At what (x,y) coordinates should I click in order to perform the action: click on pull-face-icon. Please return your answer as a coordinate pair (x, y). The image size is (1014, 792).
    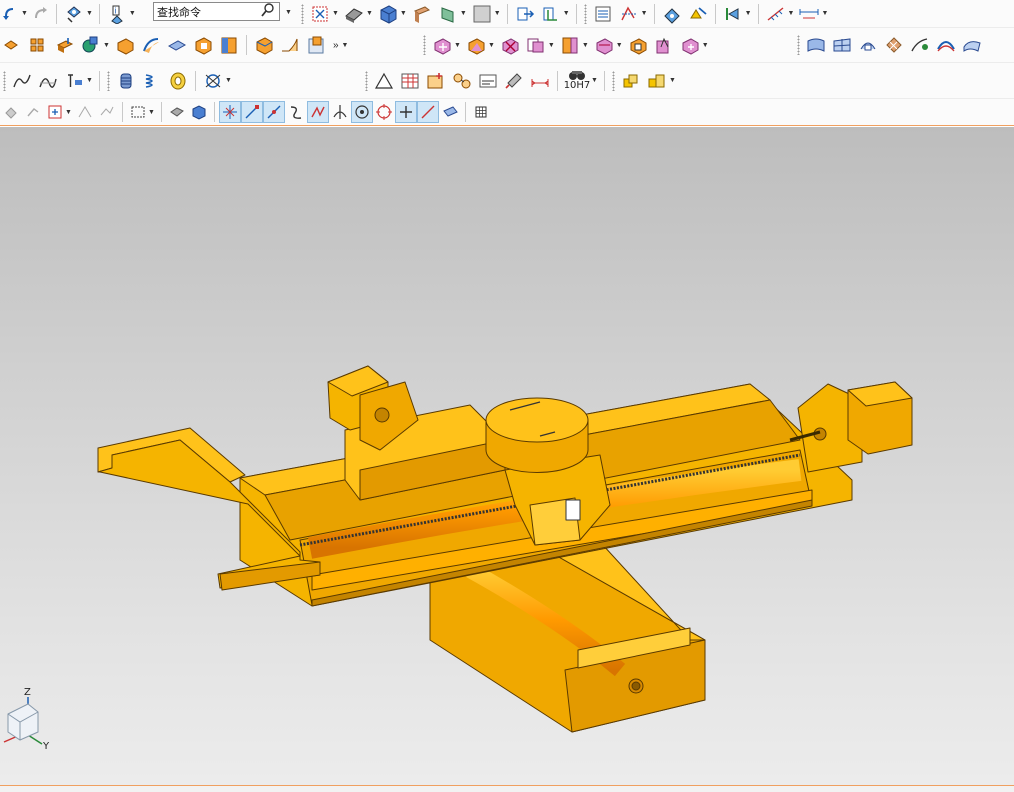
    Looking at the image, I should click on (476, 45).